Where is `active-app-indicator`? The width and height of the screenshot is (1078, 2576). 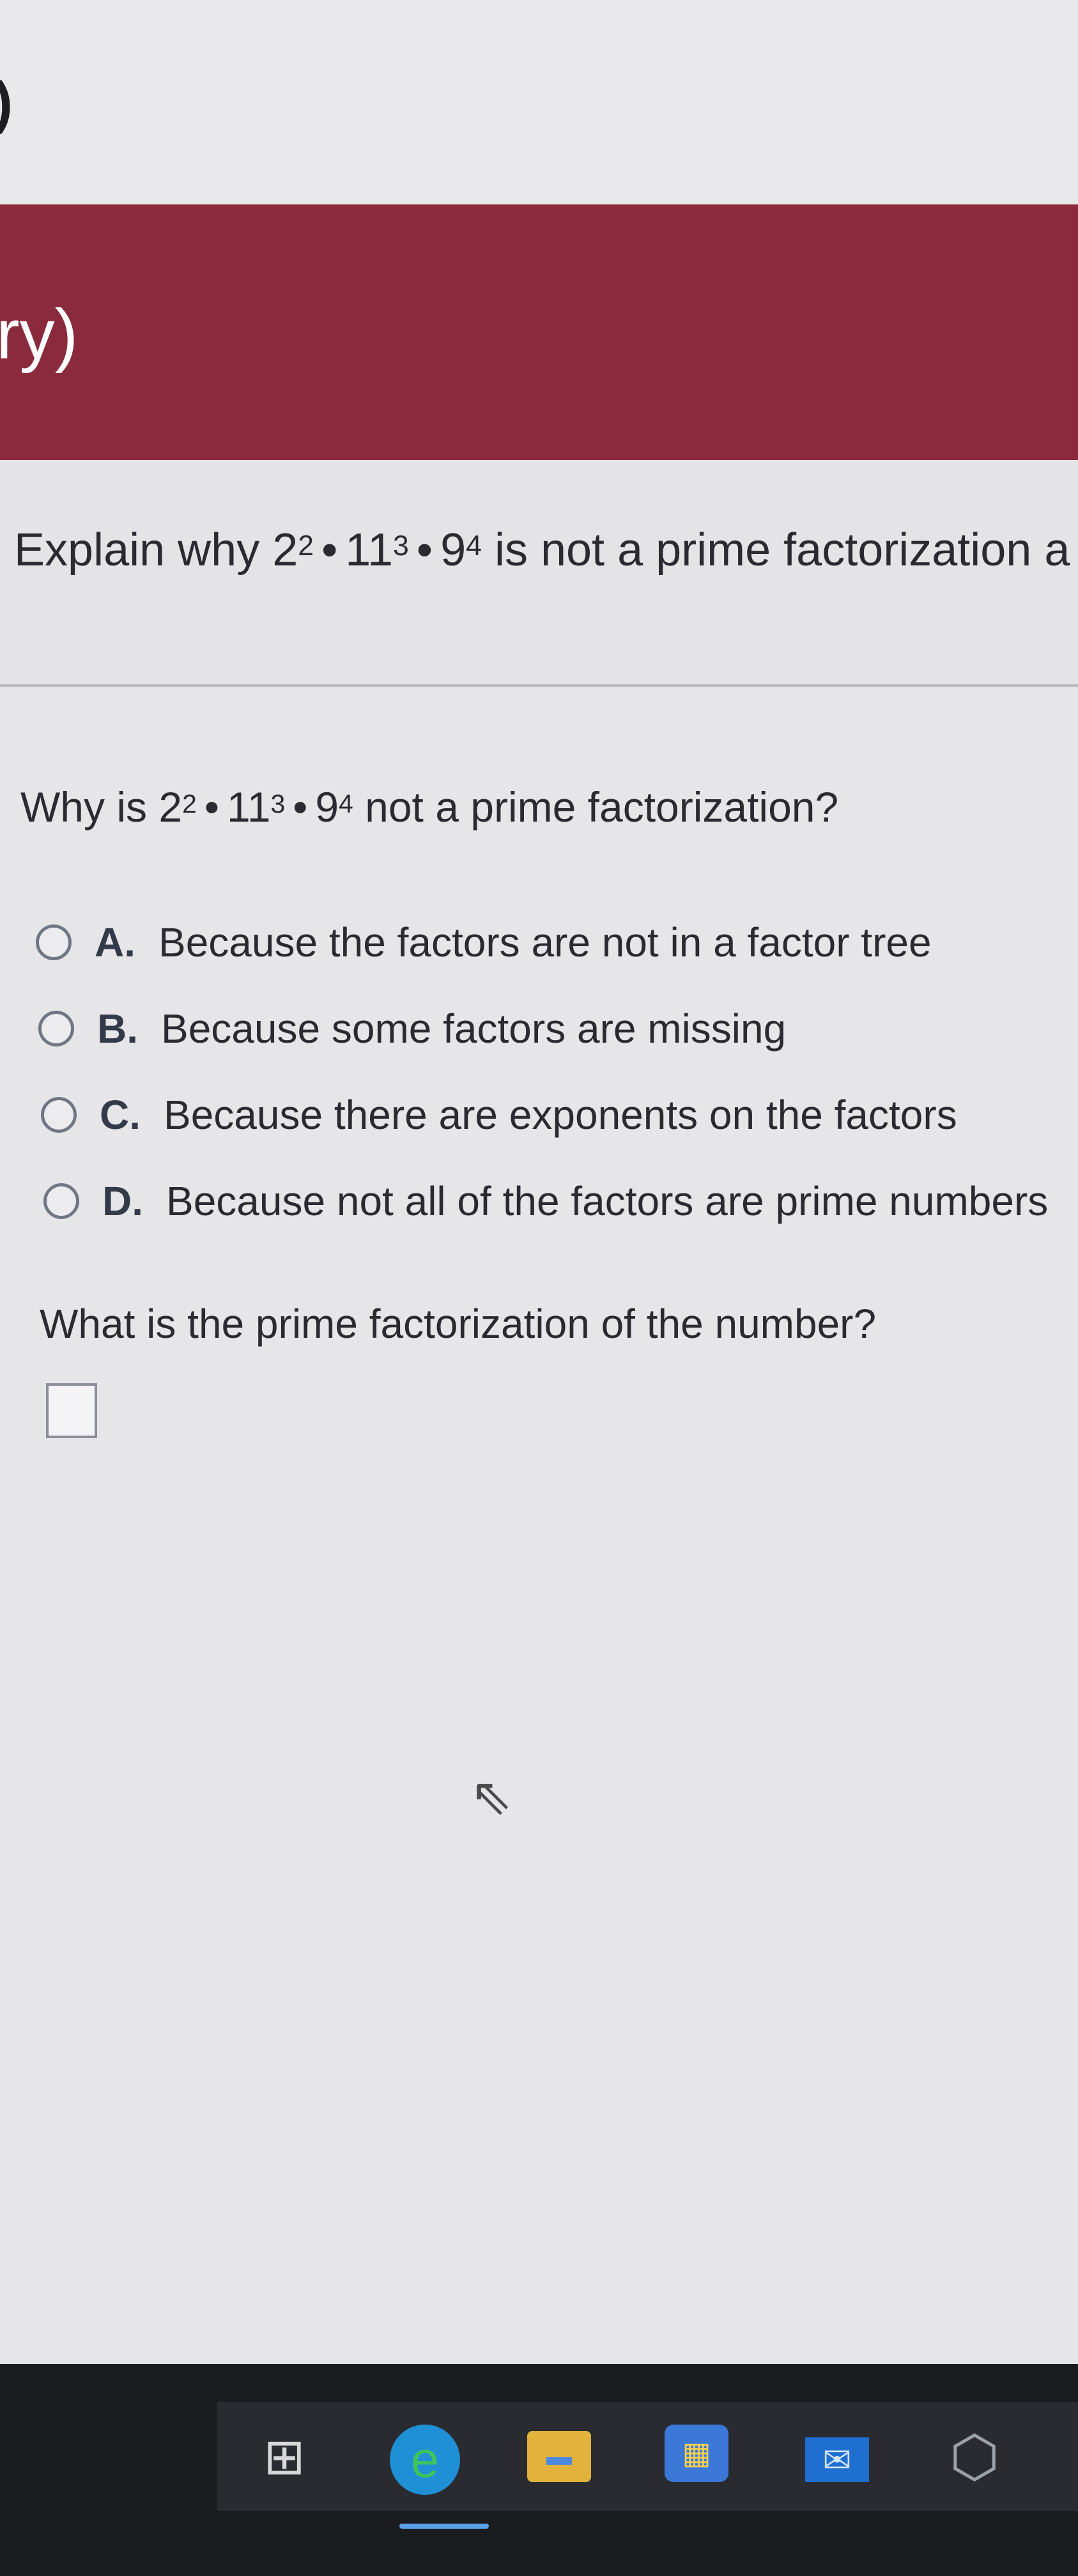 active-app-indicator is located at coordinates (444, 2526).